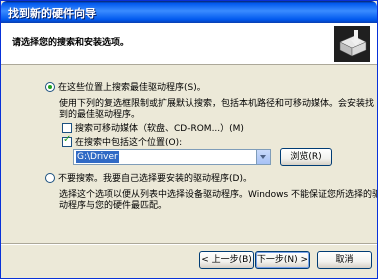  I want to click on wizard-header: 请选择您的搜索和安装选项。, so click(189, 44).